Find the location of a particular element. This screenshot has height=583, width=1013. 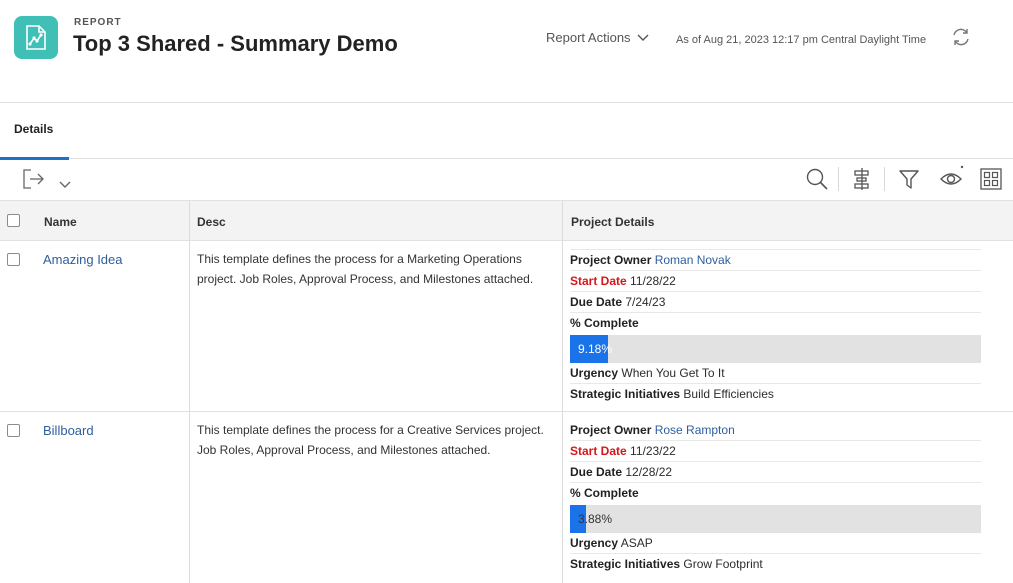

project-owner-line: Project Owner Rose Rampton is located at coordinates (775, 430).